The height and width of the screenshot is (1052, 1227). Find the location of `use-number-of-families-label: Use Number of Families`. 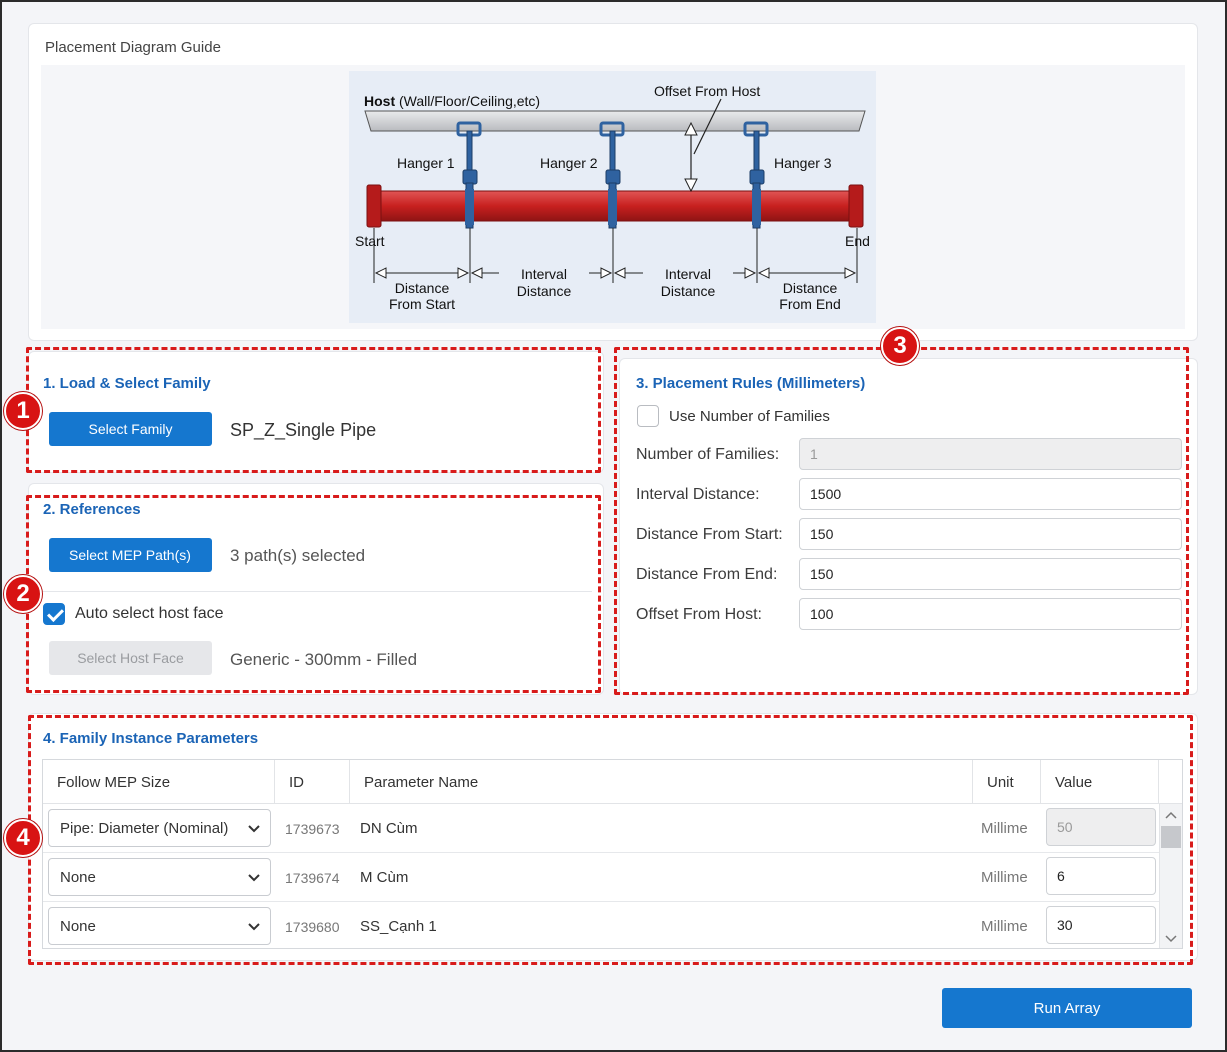

use-number-of-families-label: Use Number of Families is located at coordinates (749, 416).